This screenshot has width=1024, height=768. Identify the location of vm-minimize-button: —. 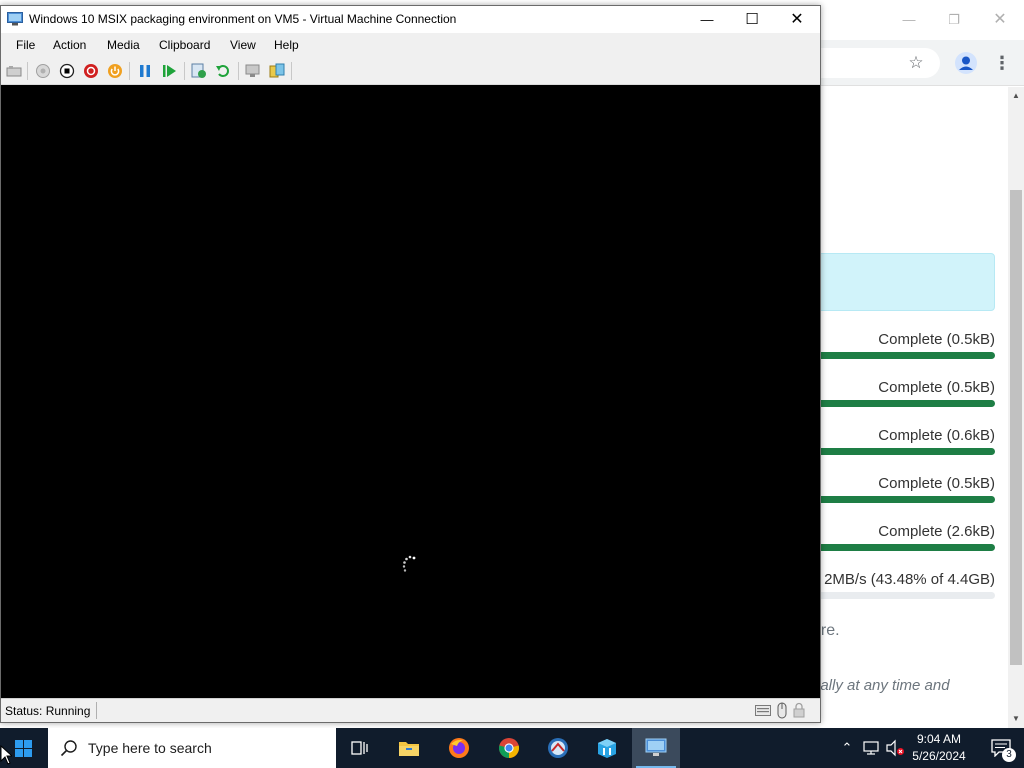
(707, 19).